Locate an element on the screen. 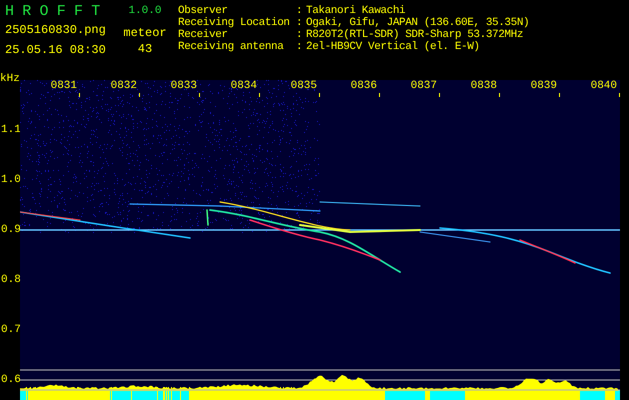 The height and width of the screenshot is (400, 629). meteor-count: 43 is located at coordinates (145, 49).